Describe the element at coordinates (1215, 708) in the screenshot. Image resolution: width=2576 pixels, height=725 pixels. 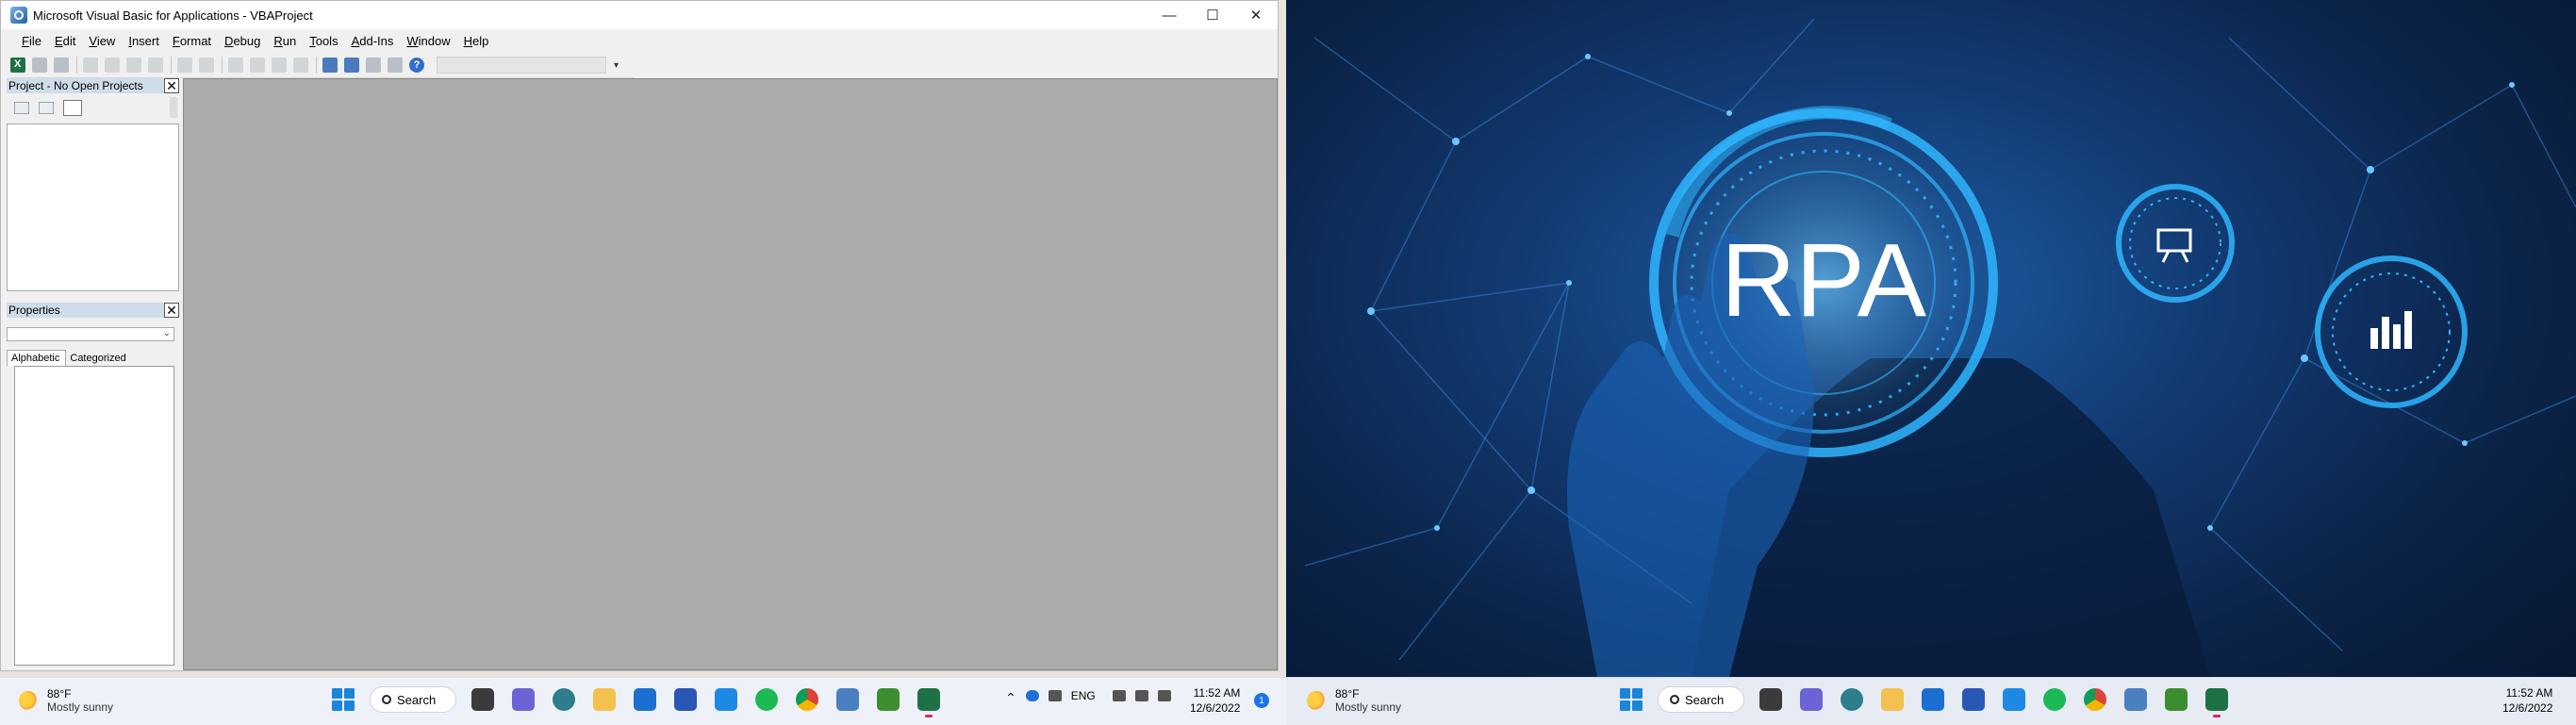
I see `clock-date: 12/6/2022` at that location.